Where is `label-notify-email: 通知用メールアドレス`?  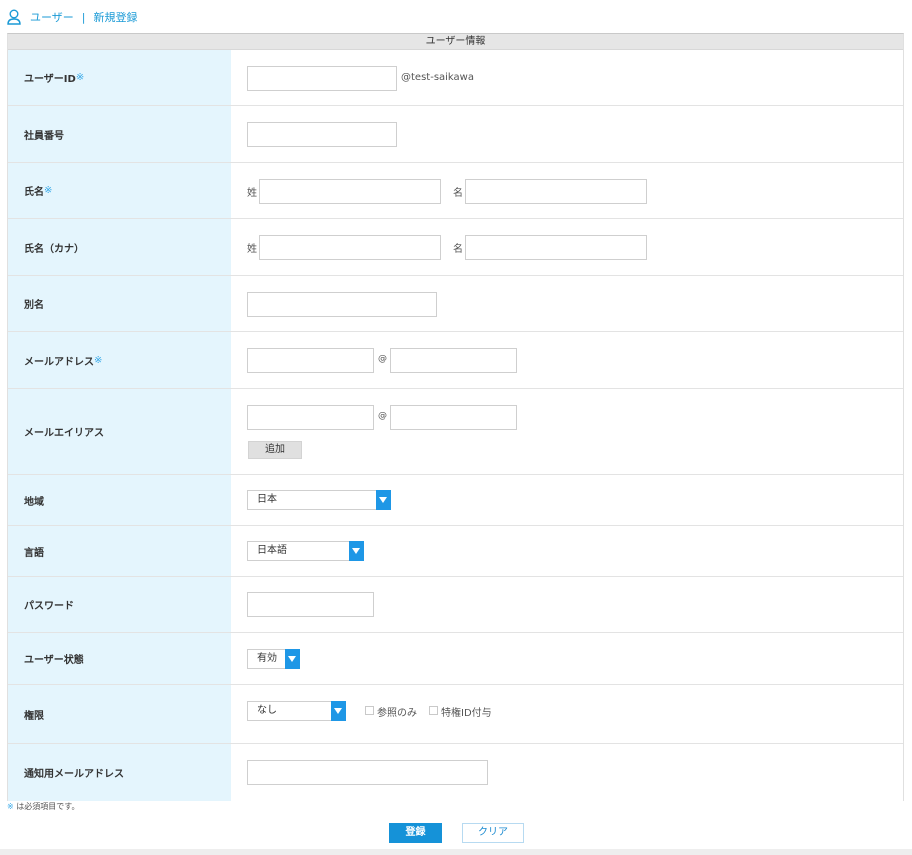
label-notify-email: 通知用メールアドレス is located at coordinates (119, 772).